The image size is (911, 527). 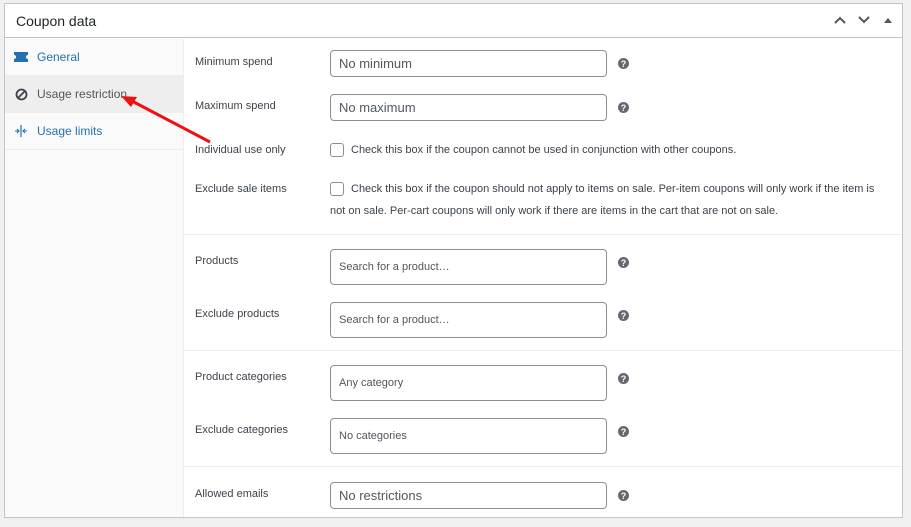 What do you see at coordinates (371, 383) in the screenshot?
I see `placeholder: Any category` at bounding box center [371, 383].